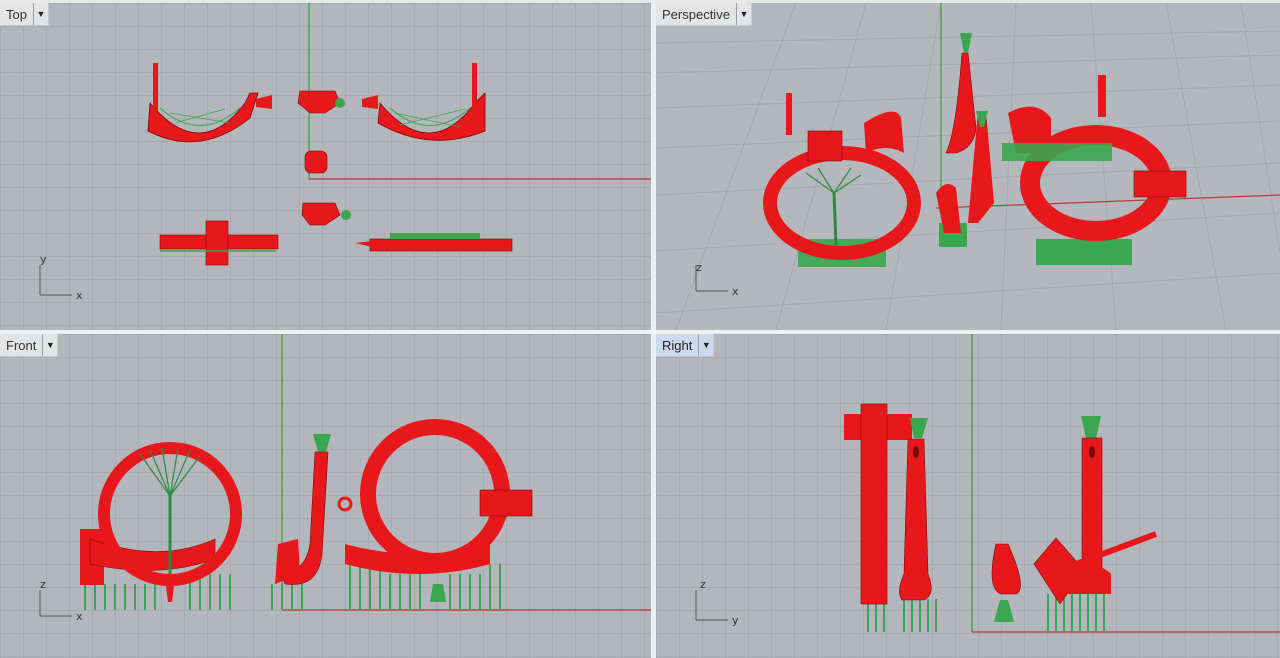  I want to click on model-ring-right-side, so click(1095, 524).